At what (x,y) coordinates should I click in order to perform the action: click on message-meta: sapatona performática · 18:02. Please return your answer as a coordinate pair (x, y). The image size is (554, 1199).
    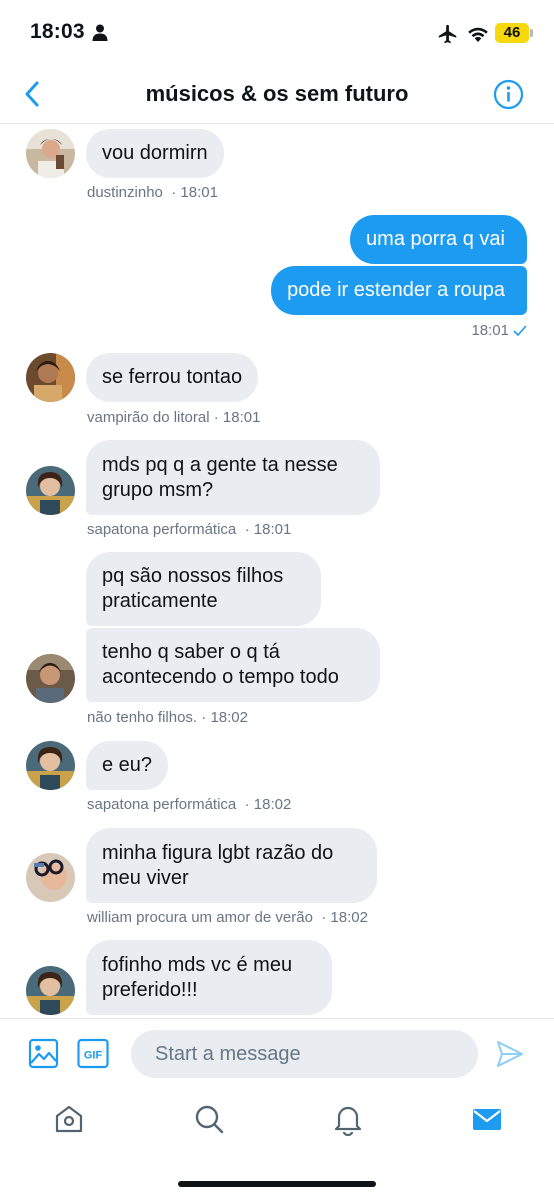
    Looking at the image, I should click on (189, 804).